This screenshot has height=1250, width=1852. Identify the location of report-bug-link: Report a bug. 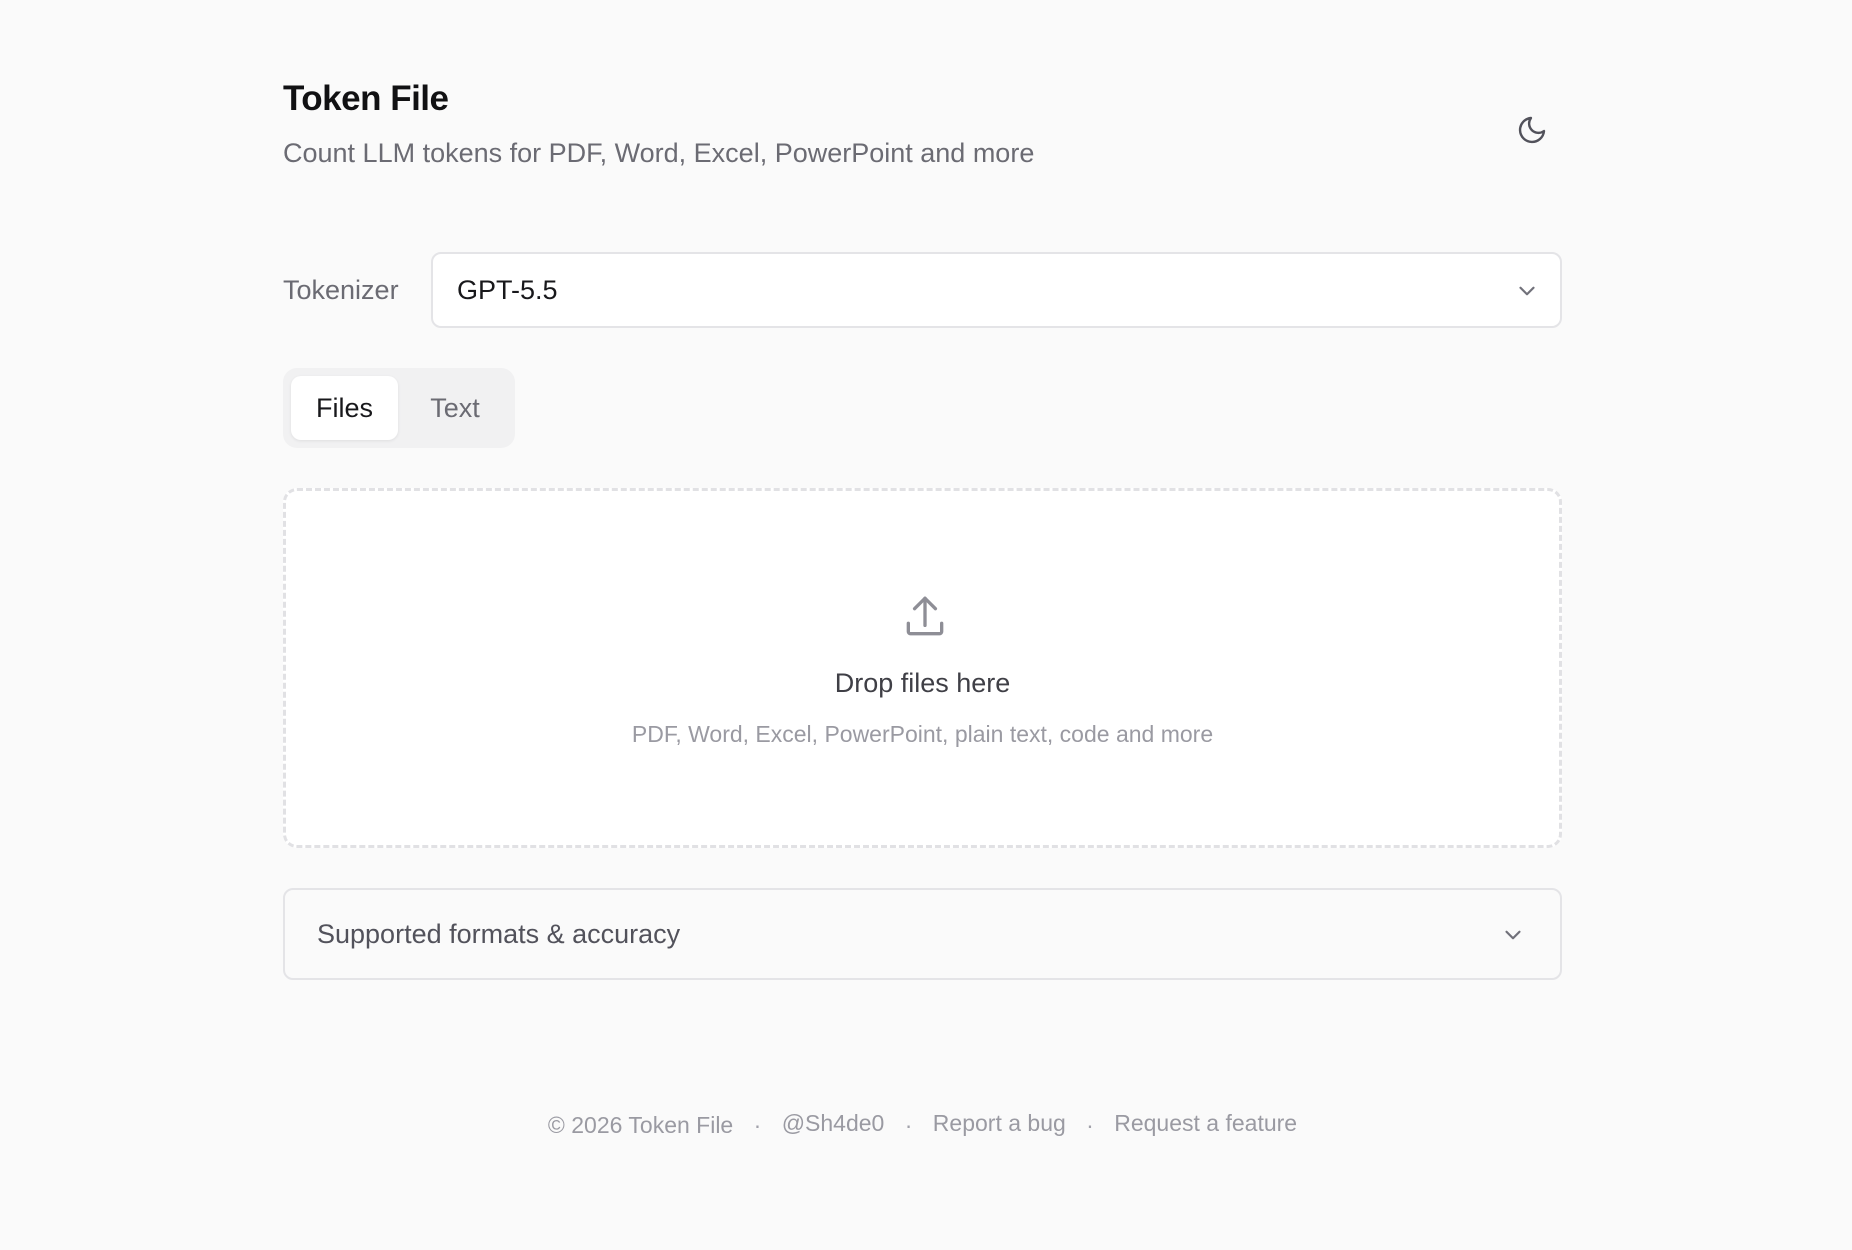
(999, 1123).